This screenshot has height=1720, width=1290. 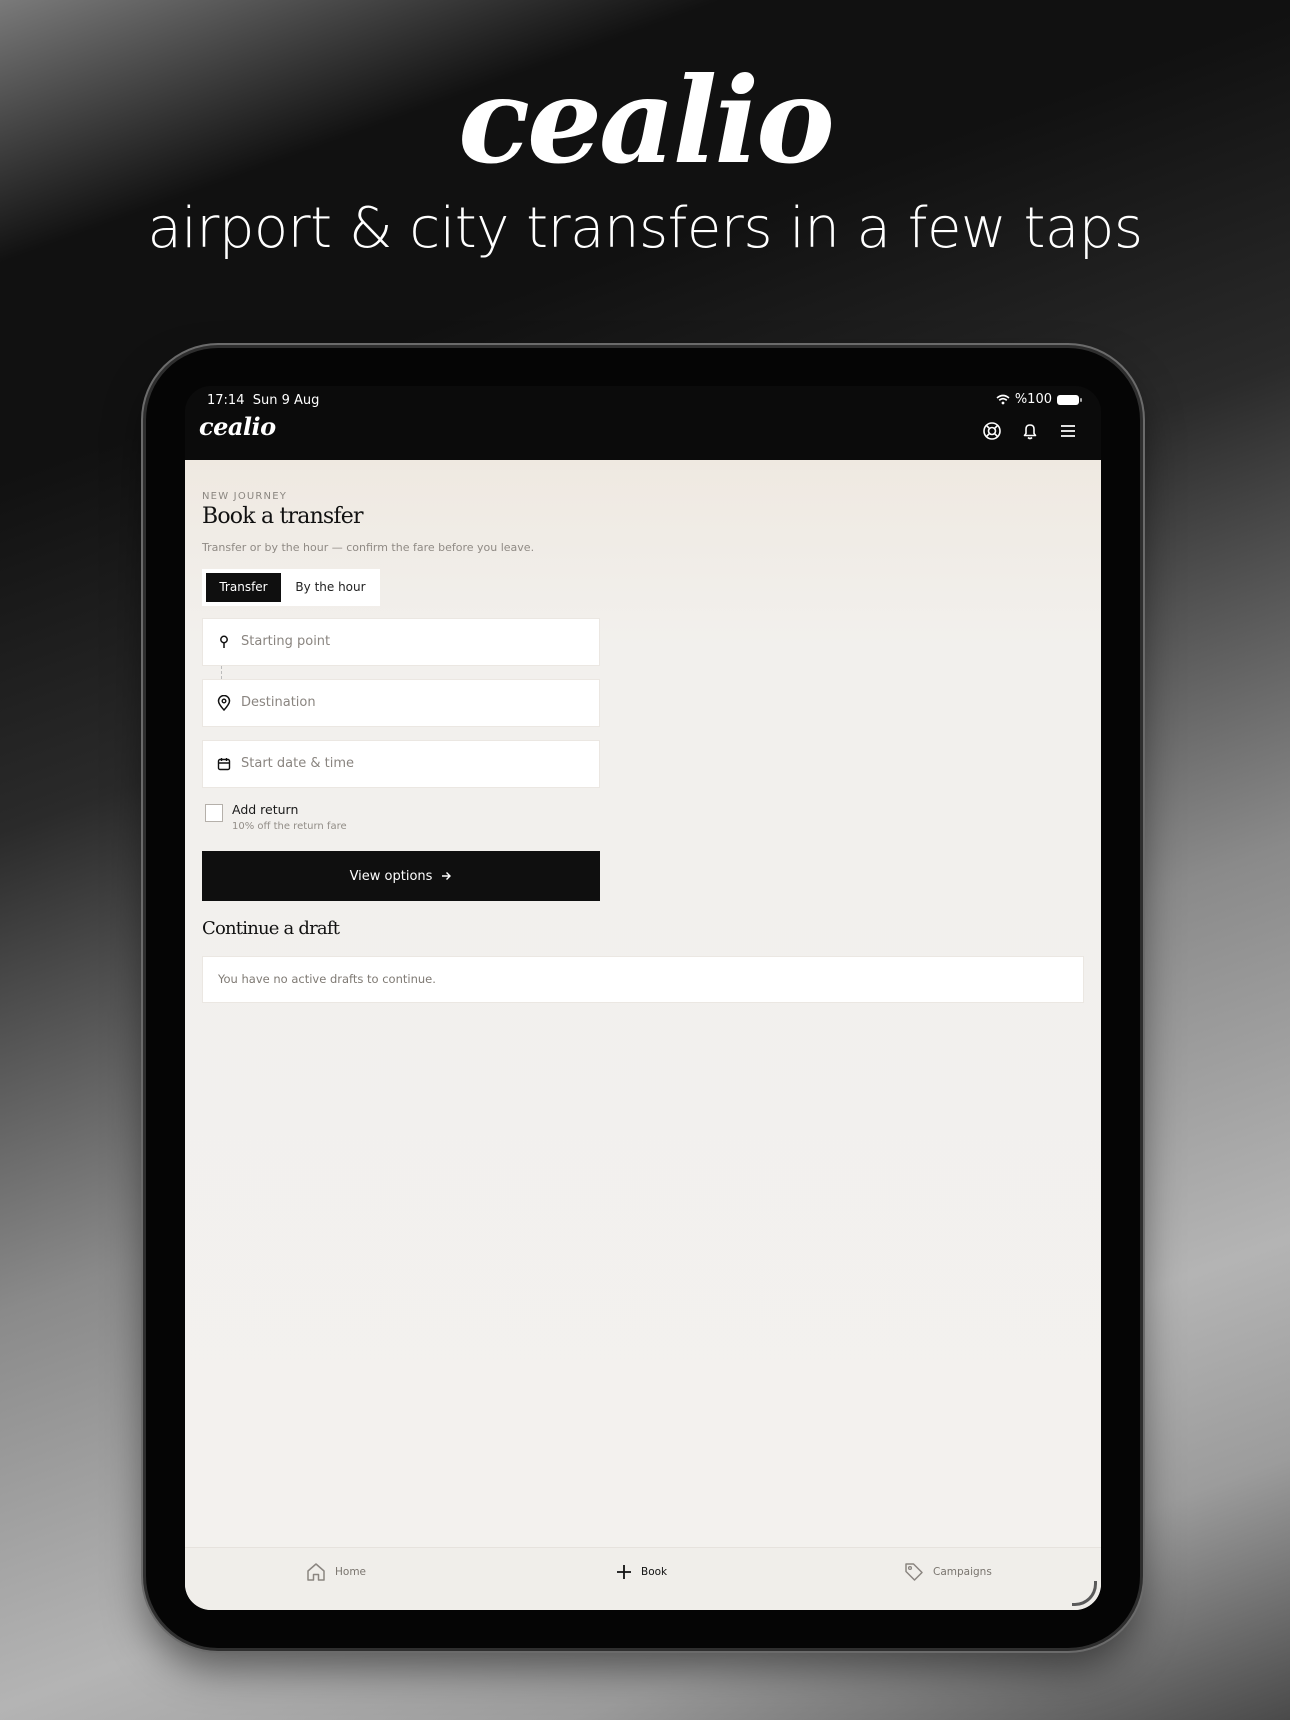 What do you see at coordinates (221, 672) in the screenshot?
I see `route-connector` at bounding box center [221, 672].